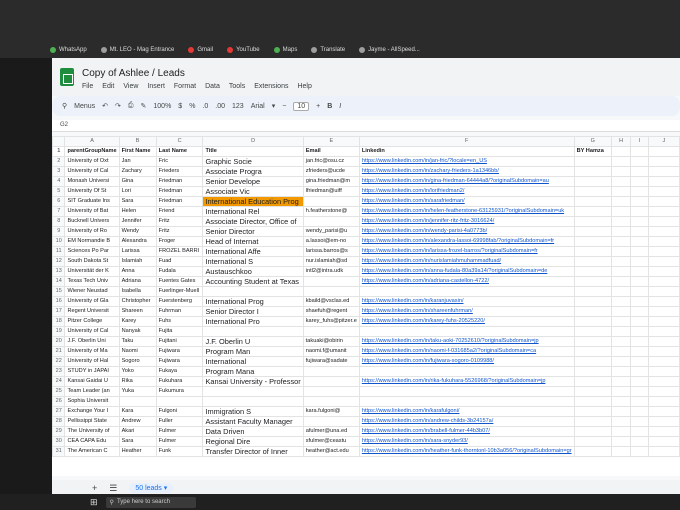 The height and width of the screenshot is (510, 680). Describe the element at coordinates (162, 106) in the screenshot. I see `zoom-select: 100%` at that location.